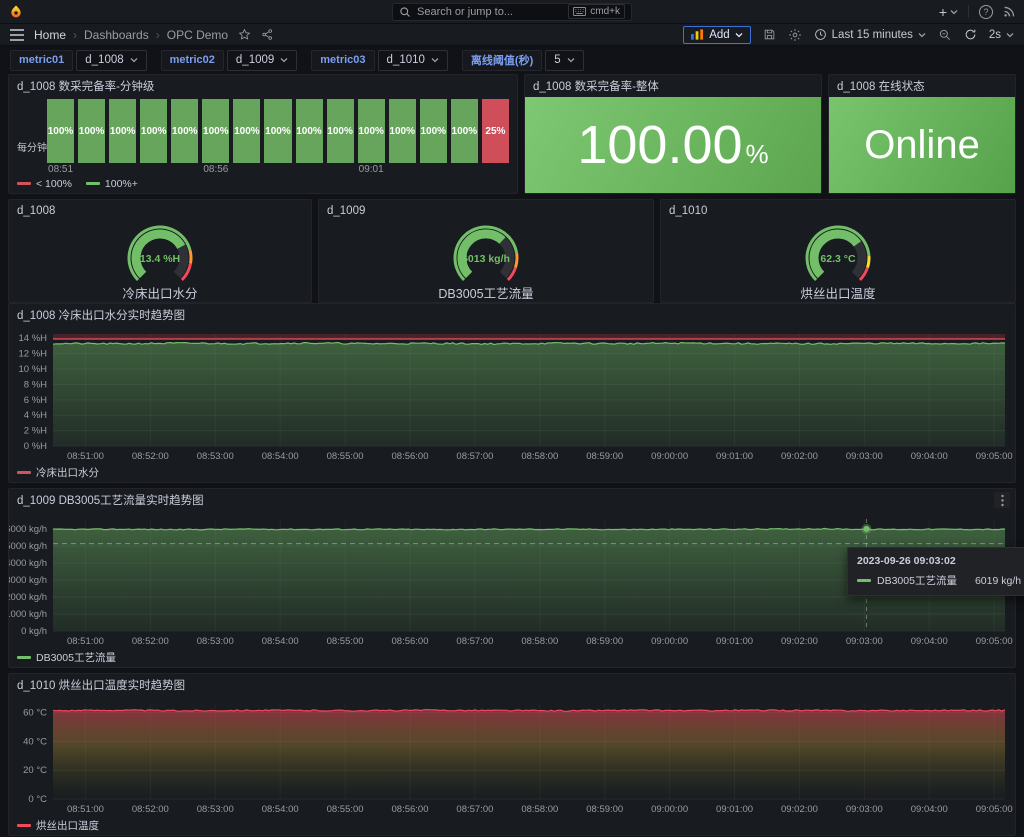 The width and height of the screenshot is (1024, 837). I want to click on save-icon, so click(769, 34).